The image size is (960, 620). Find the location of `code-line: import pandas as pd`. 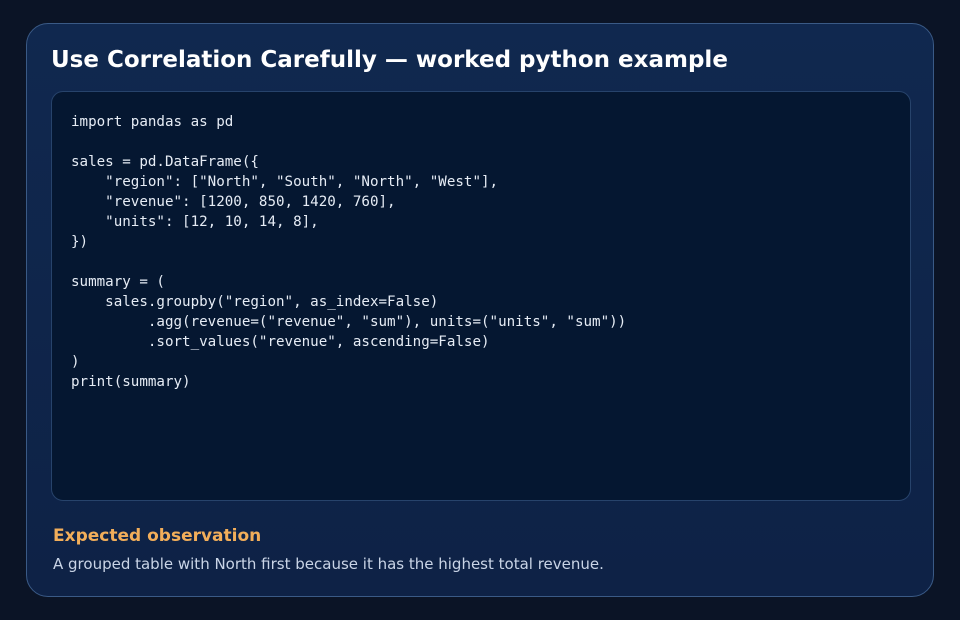

code-line: import pandas as pd is located at coordinates (152, 122).